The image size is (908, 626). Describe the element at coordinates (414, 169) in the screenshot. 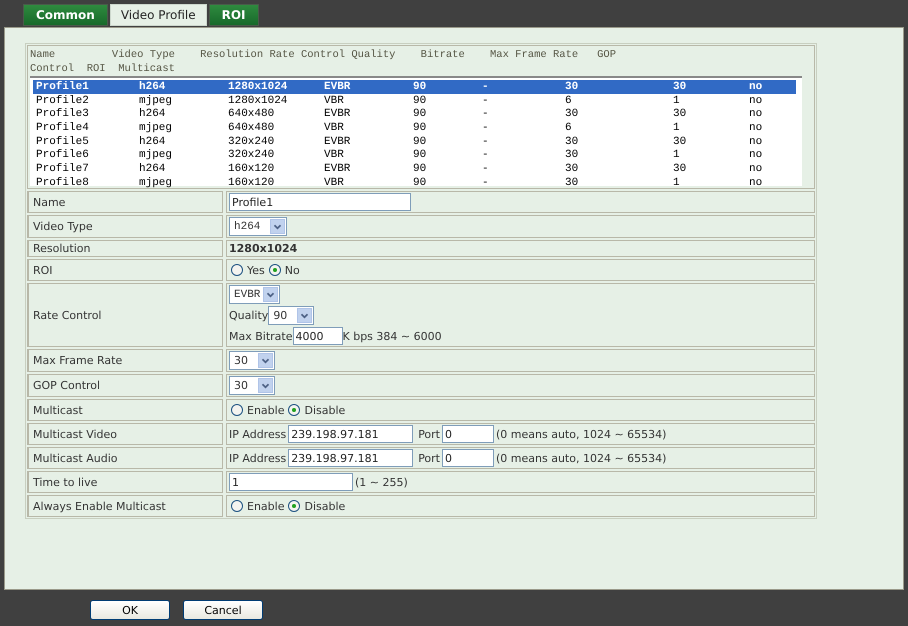

I see `profile-row: Profile7 h264 160x120 EVBR 90 - 30 30 no` at that location.